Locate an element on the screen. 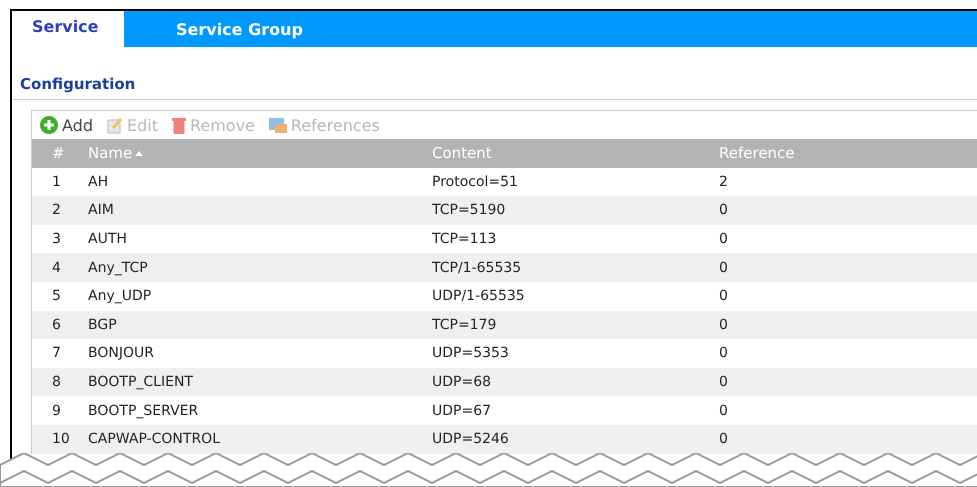 The height and width of the screenshot is (487, 977). table-row: 10 CAPWAP-CONTROL UDP=5246 0 is located at coordinates (504, 439).